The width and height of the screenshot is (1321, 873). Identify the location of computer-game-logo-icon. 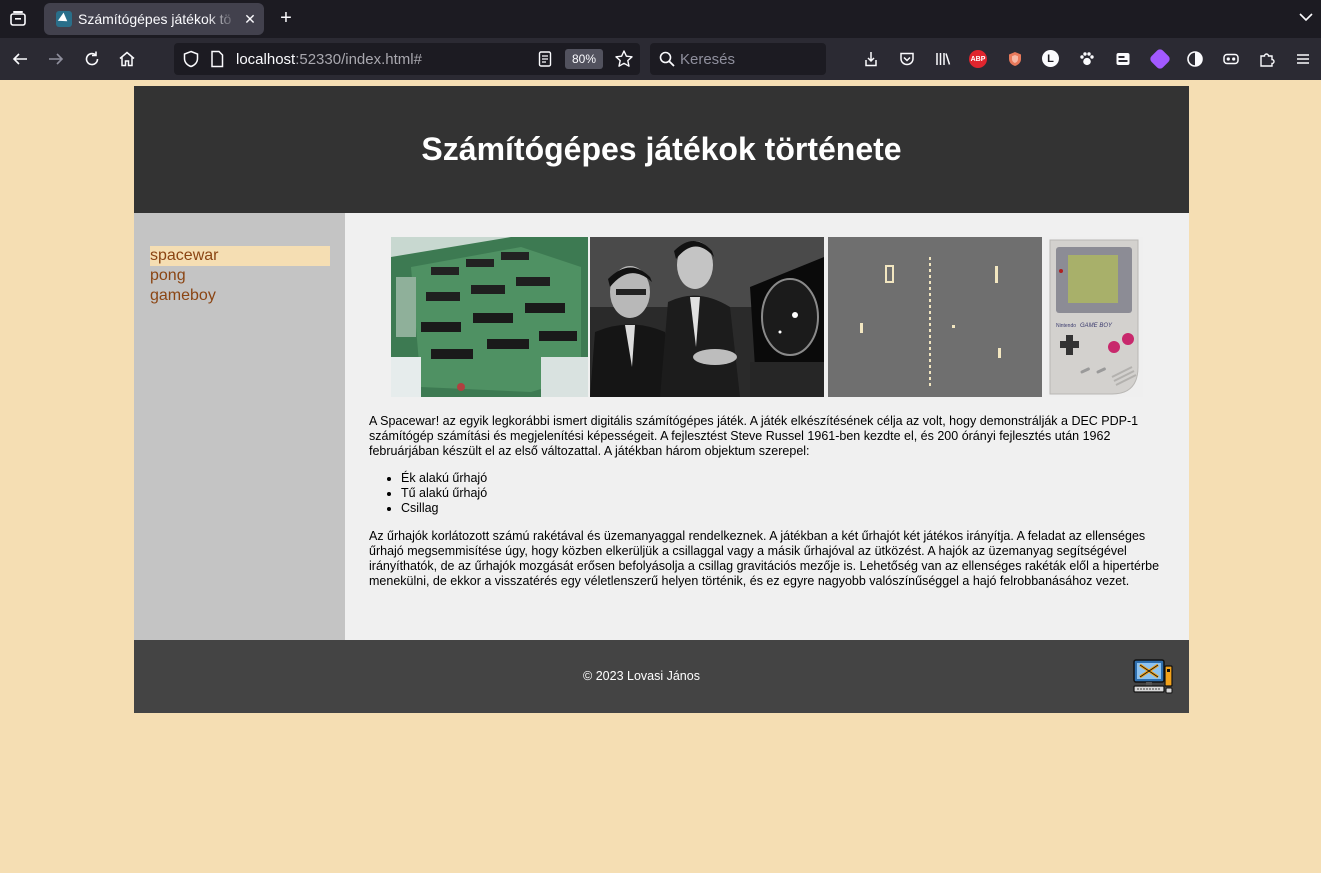
(1153, 676).